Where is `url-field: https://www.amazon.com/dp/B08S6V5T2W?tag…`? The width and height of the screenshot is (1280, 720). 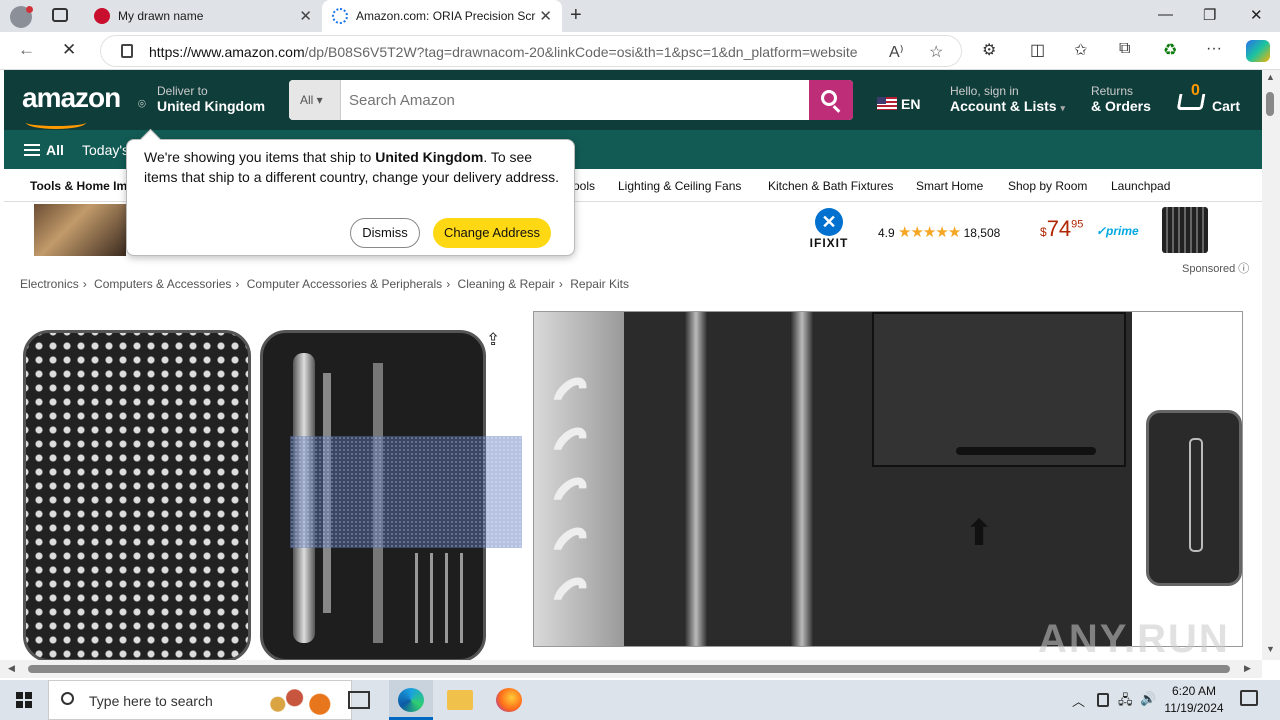 url-field: https://www.amazon.com/dp/B08S6V5T2W?tag… is located at coordinates (531, 51).